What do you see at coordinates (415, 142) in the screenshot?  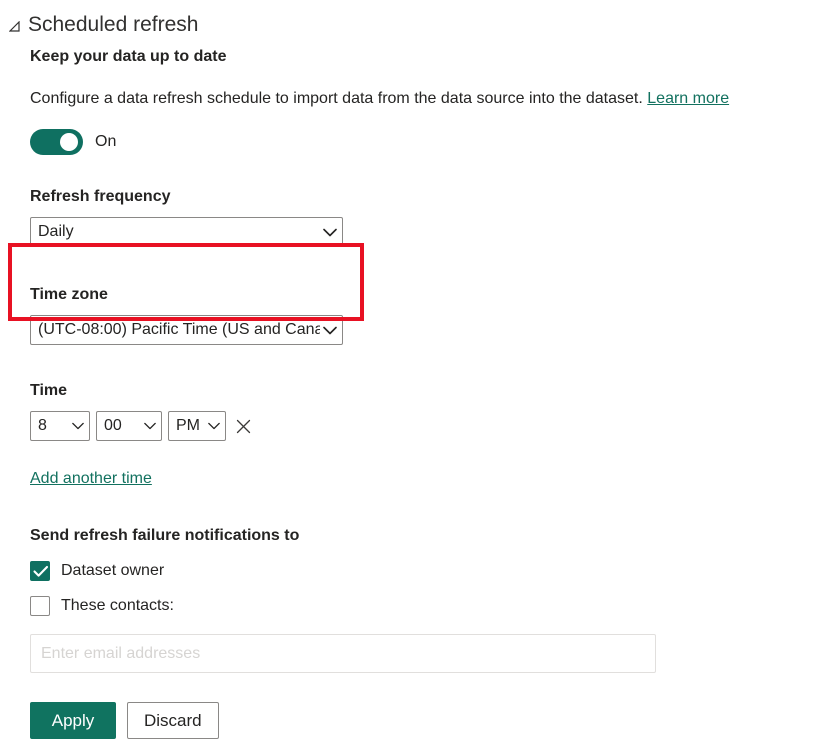 I see `refresh-enable-row: On` at bounding box center [415, 142].